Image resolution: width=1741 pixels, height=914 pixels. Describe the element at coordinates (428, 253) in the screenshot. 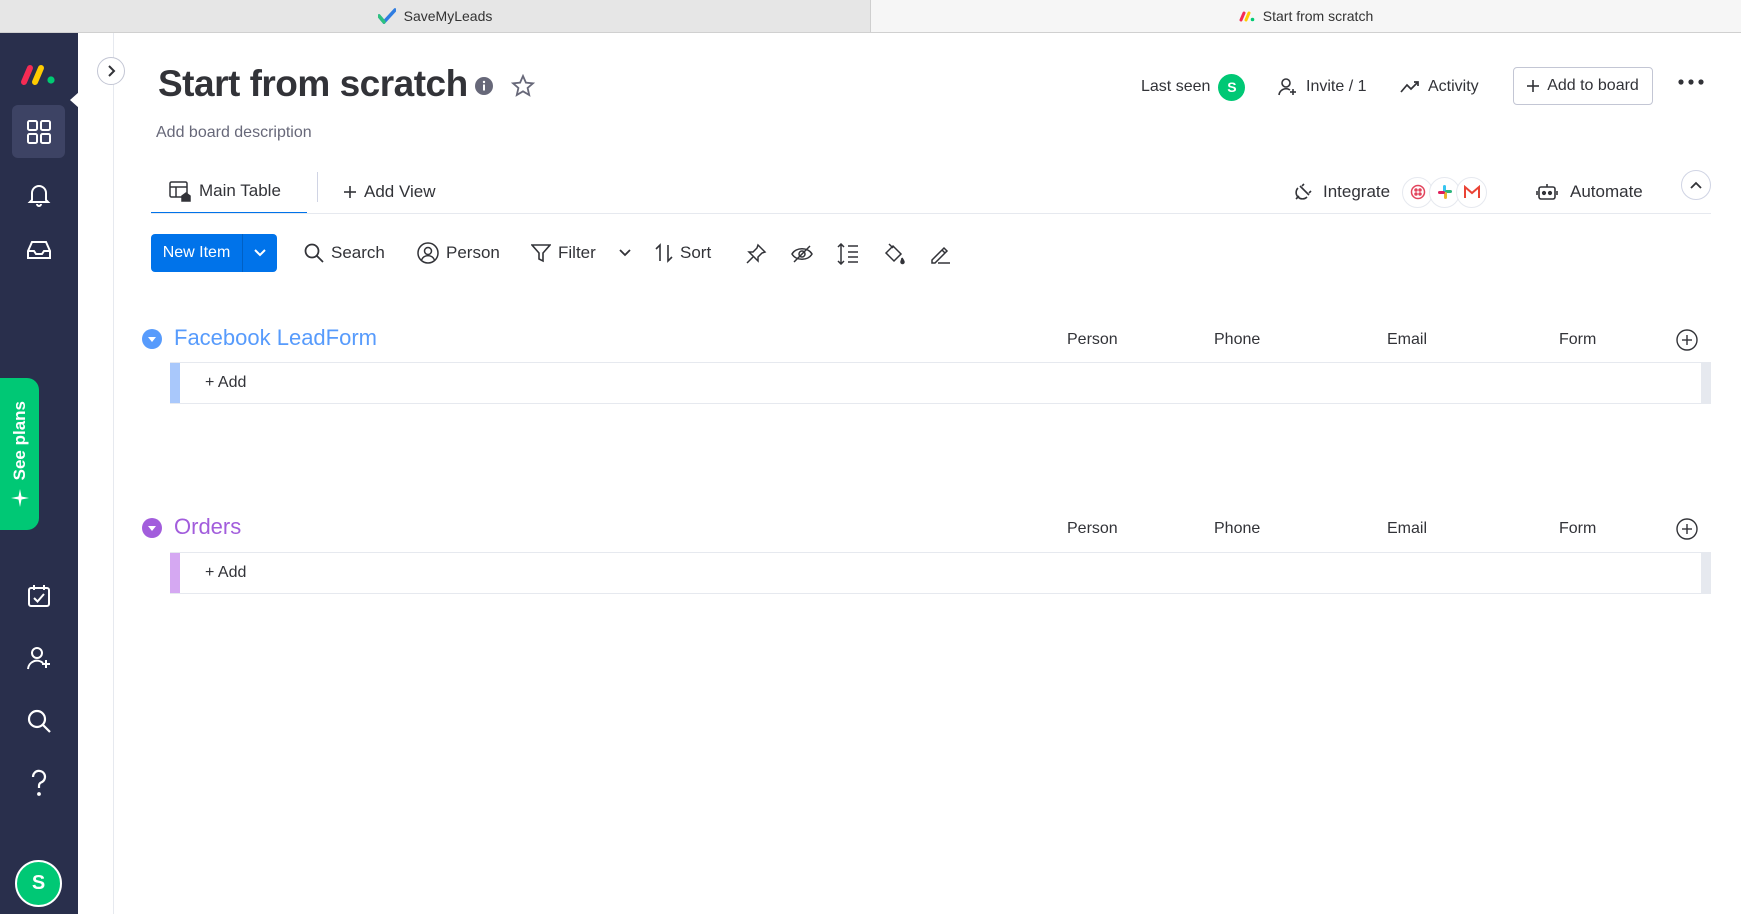

I see `person-circle-icon` at that location.